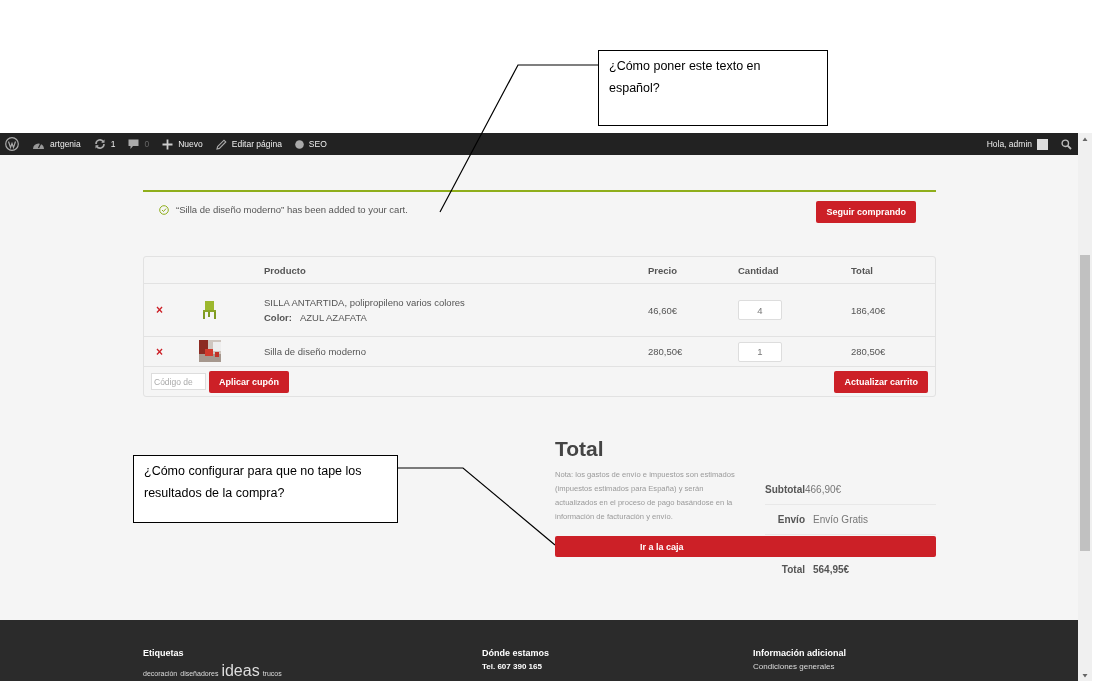 This screenshot has height=681, width=1100. What do you see at coordinates (249, 381) in the screenshot?
I see `apply-coupon-button: Aplicar cupón` at bounding box center [249, 381].